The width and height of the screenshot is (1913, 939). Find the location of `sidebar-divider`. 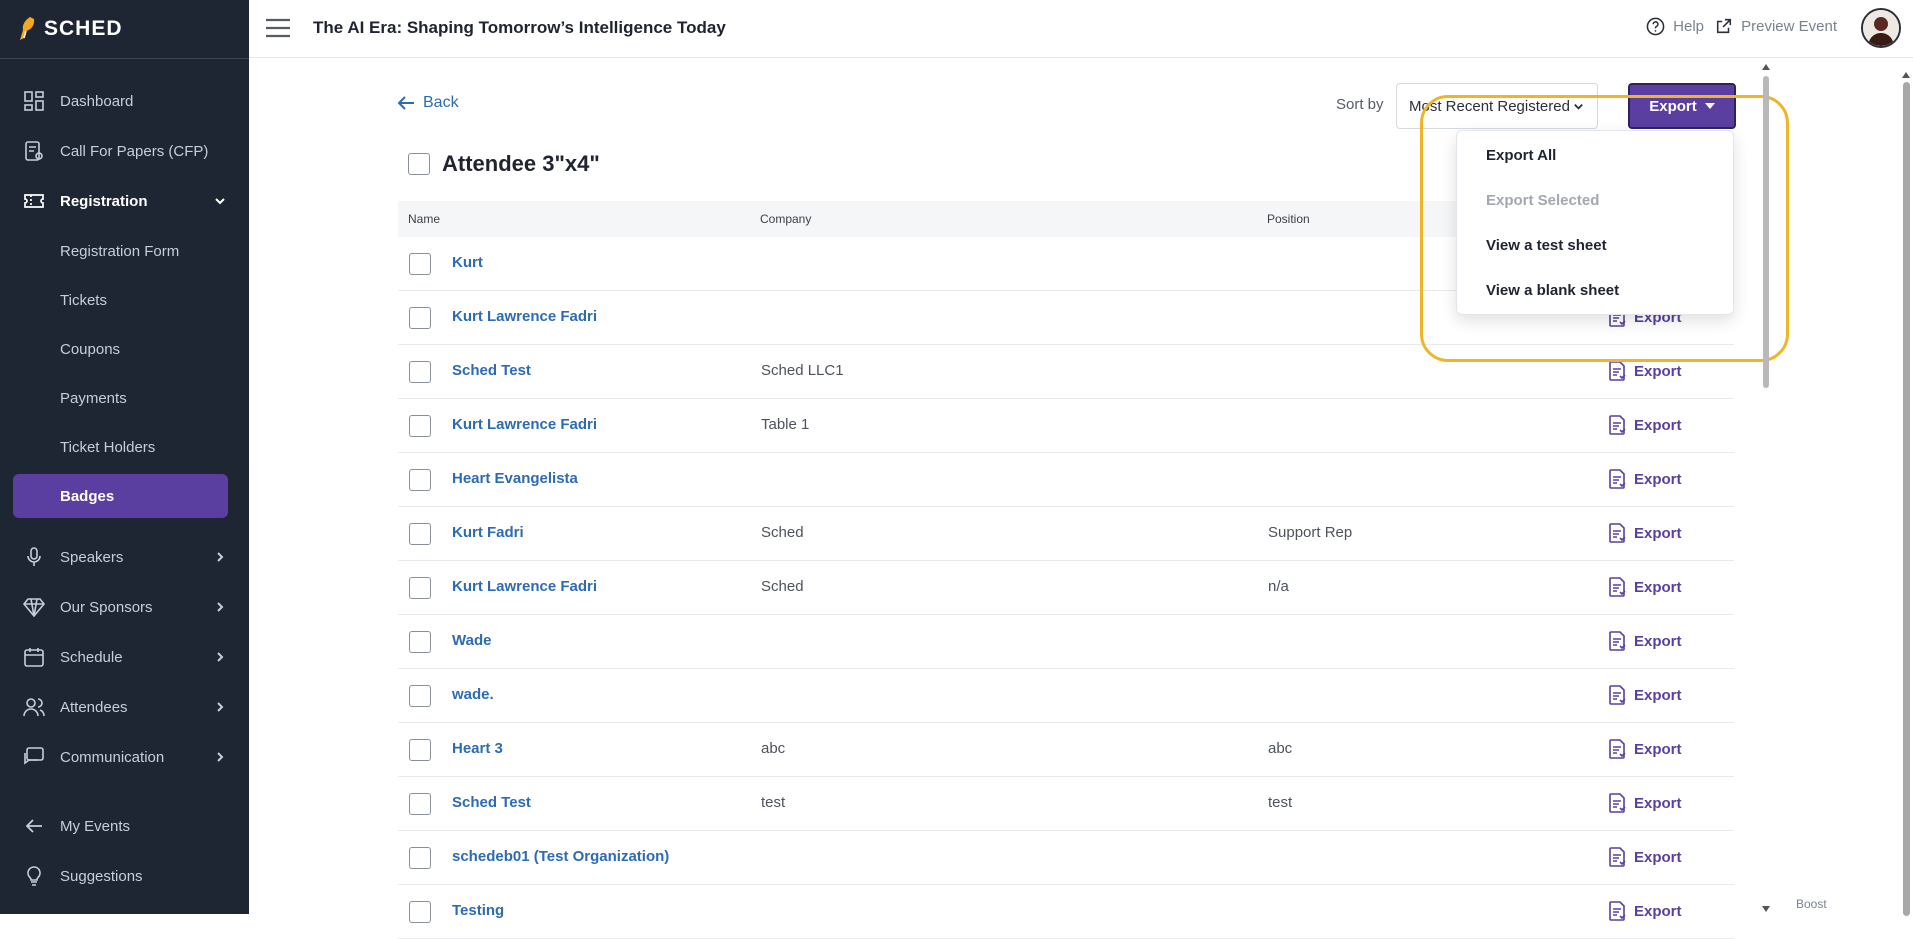

sidebar-divider is located at coordinates (124, 58).